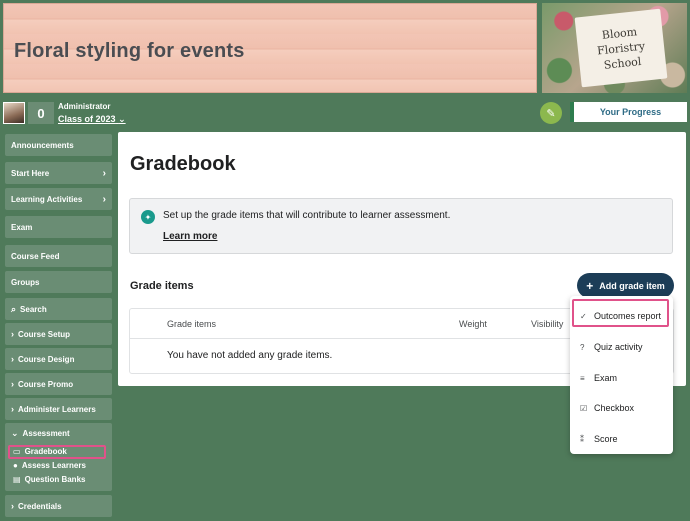 Image resolution: width=690 pixels, height=521 pixels. Describe the element at coordinates (58, 309) in the screenshot. I see `sidebar-item-search: ⌕ Search` at that location.